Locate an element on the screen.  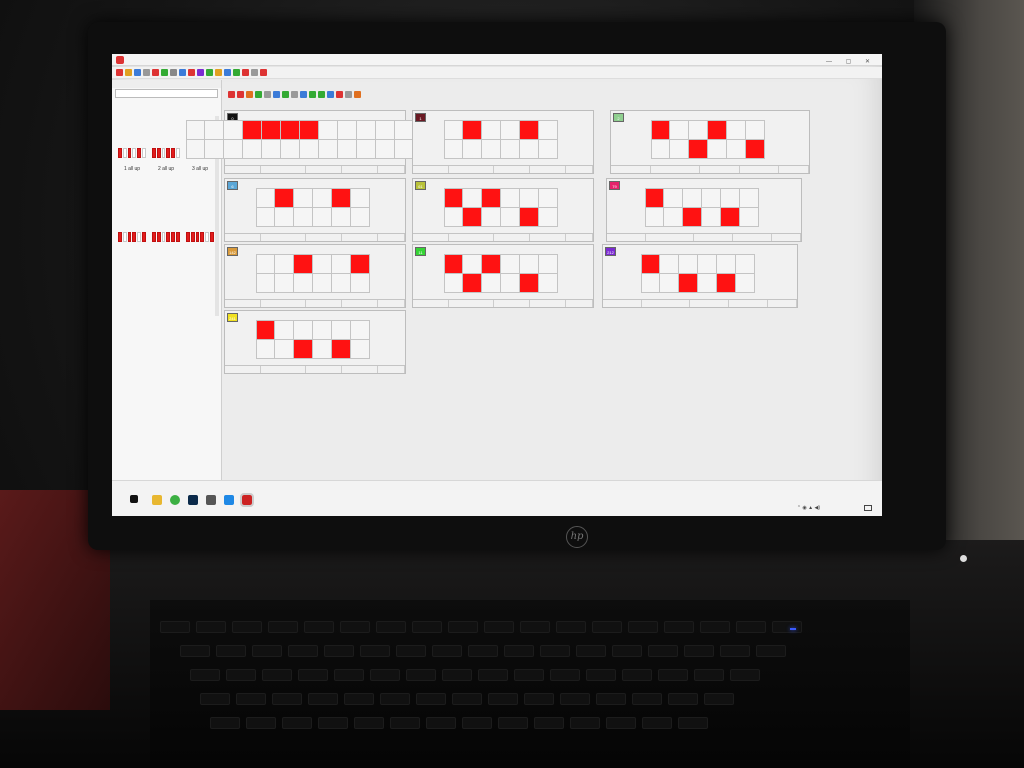
pattern-thumbnail: 2 all up is located at coordinates (166, 160).